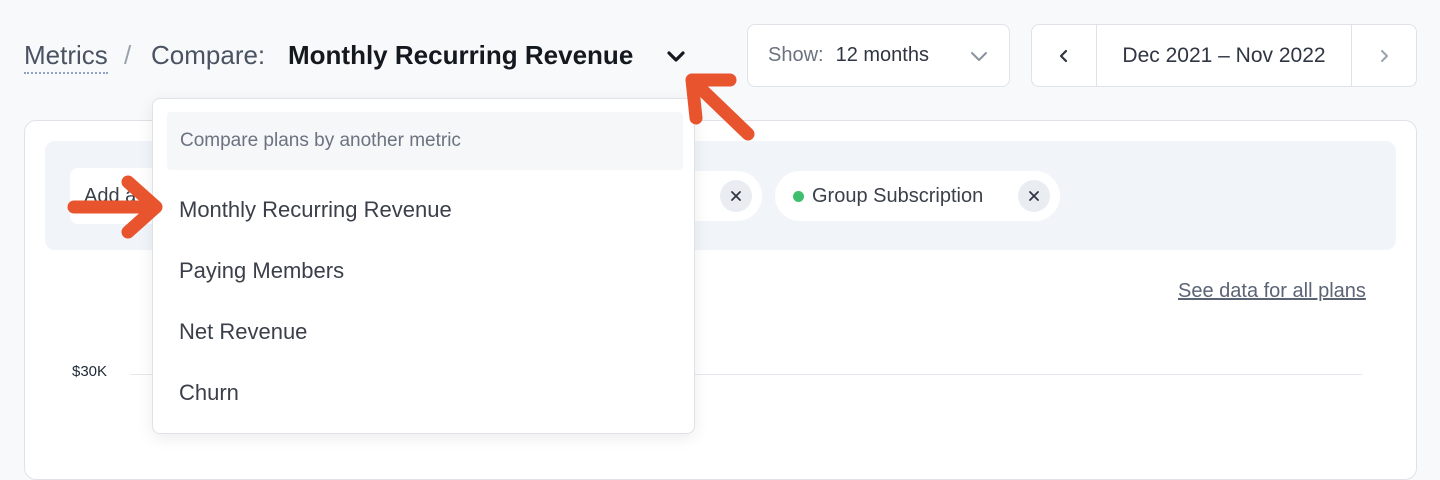  I want to click on chevron-left-icon, so click(1063, 55).